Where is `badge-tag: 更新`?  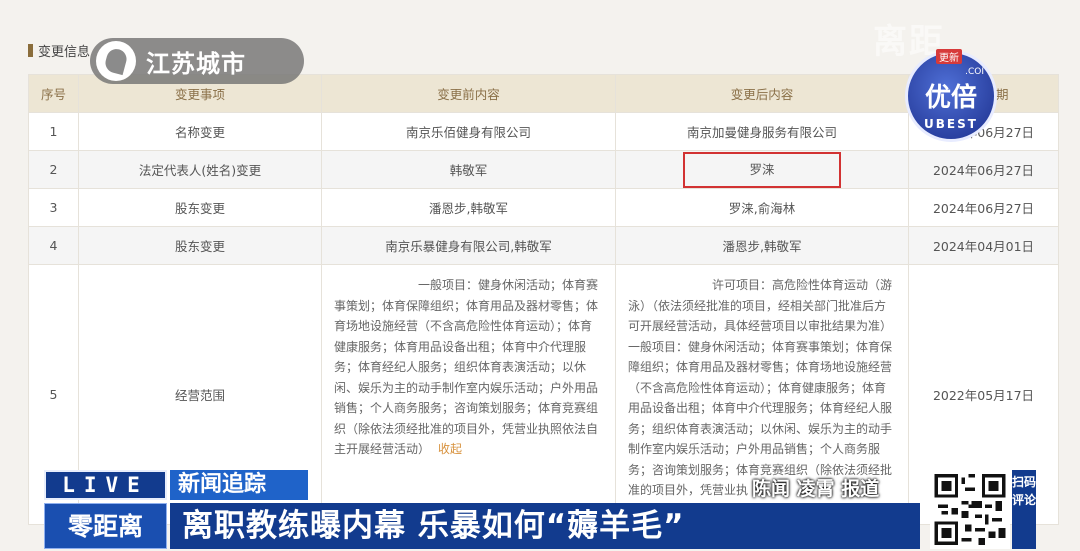 badge-tag: 更新 is located at coordinates (949, 56).